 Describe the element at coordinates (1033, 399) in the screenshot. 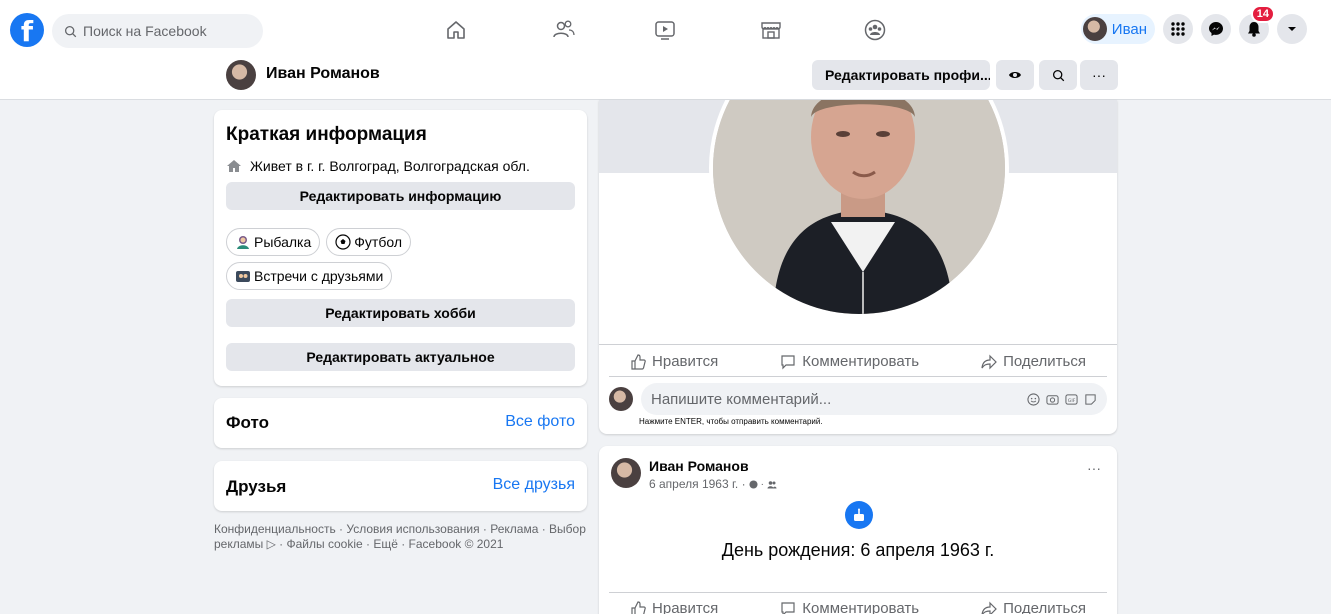

I see `emoji-icon` at that location.